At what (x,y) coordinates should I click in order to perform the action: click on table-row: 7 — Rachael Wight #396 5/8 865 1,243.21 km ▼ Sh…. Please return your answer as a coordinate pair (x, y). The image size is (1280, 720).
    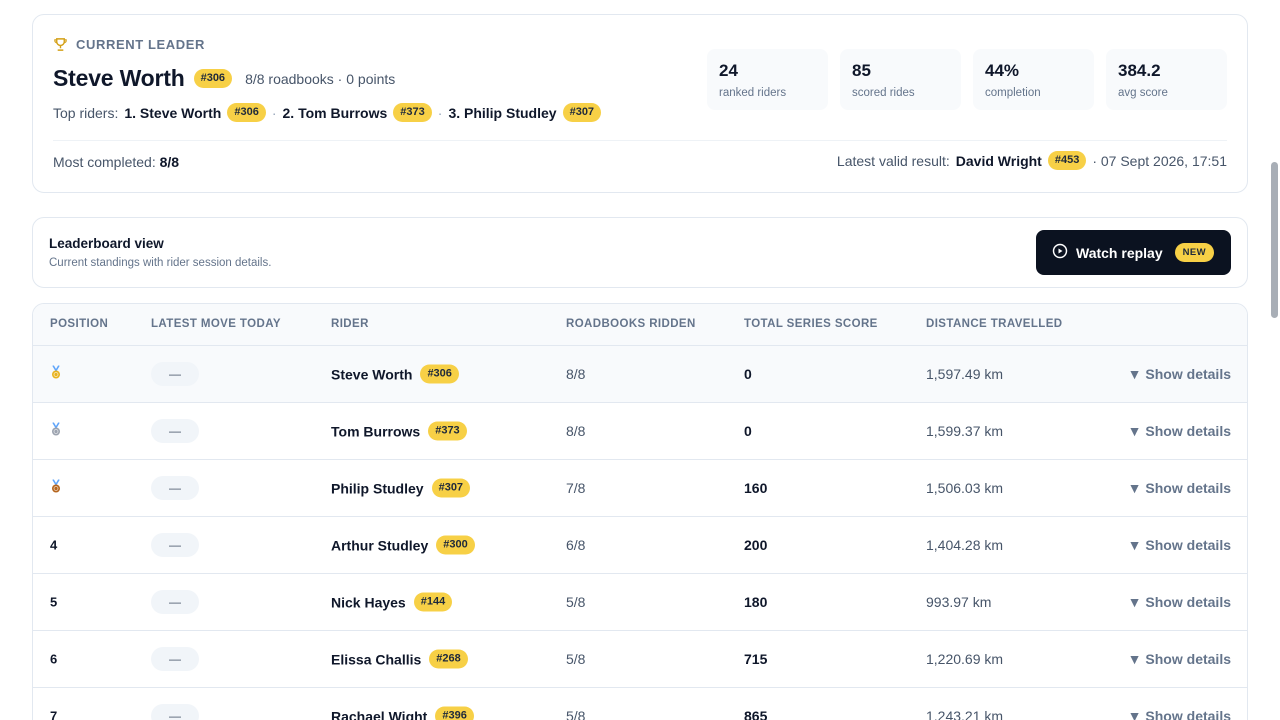
    Looking at the image, I should click on (640, 704).